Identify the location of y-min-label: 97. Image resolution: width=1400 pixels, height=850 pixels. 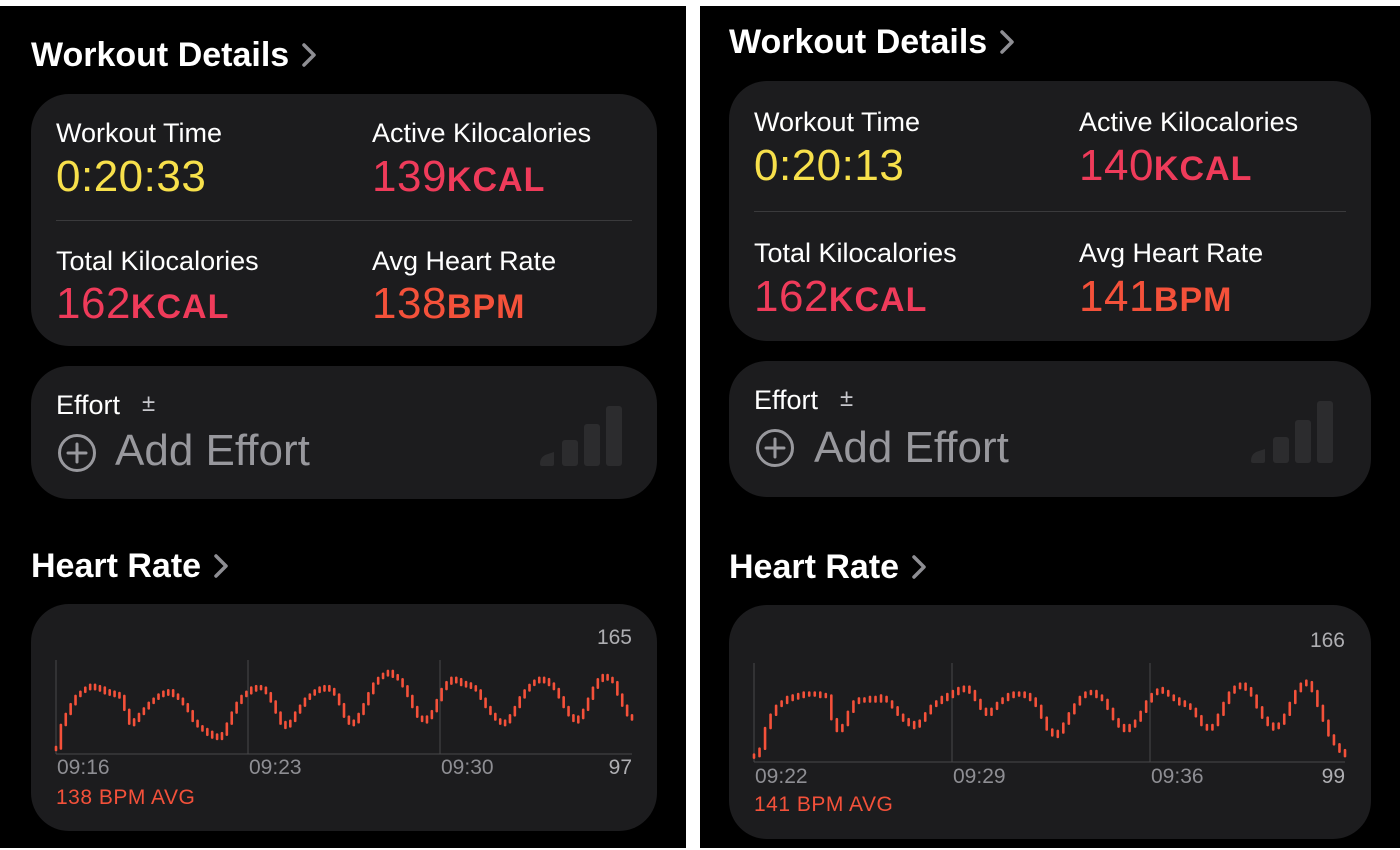
(620, 767).